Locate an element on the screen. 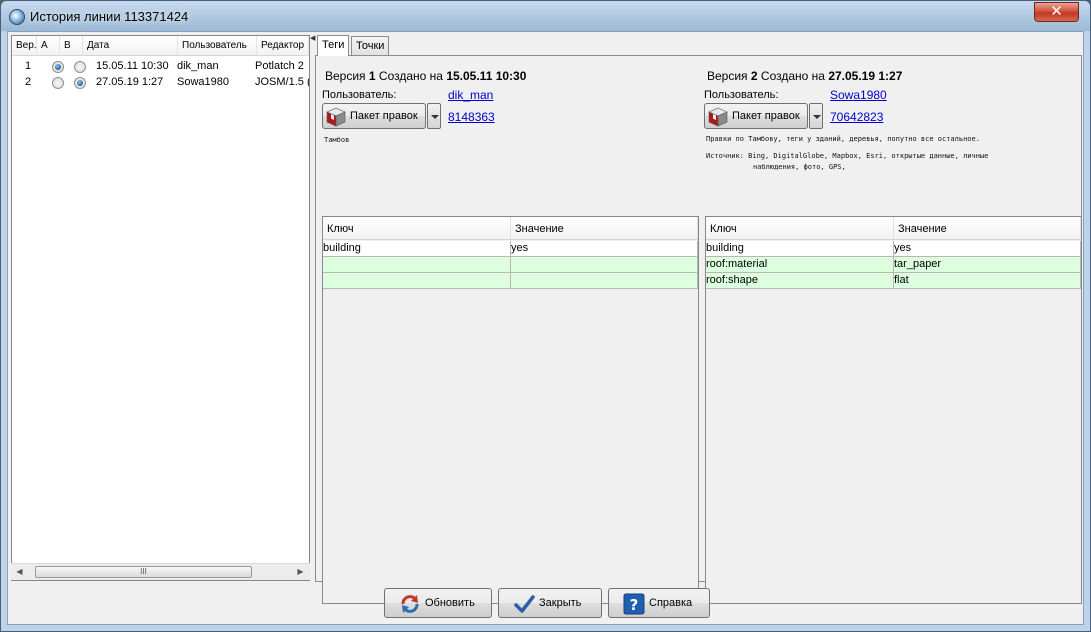  right-value-header: Значение is located at coordinates (987, 228).